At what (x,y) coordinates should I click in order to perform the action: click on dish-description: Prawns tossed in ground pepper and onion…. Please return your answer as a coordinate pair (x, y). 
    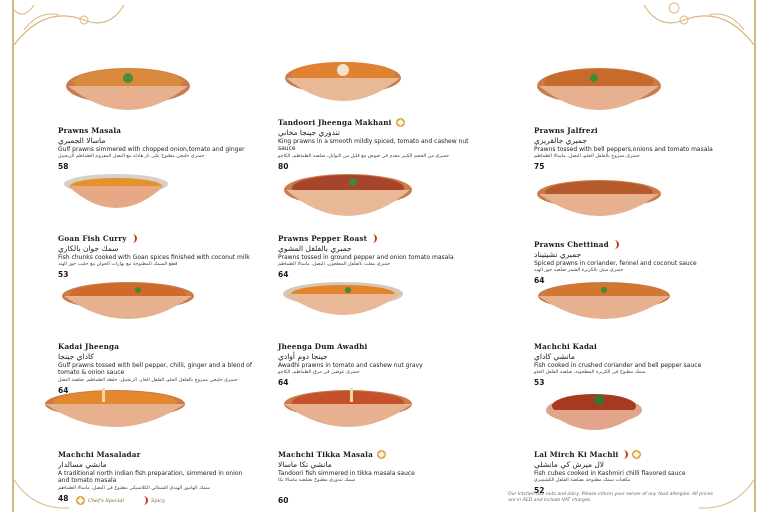
    Looking at the image, I should click on (366, 257).